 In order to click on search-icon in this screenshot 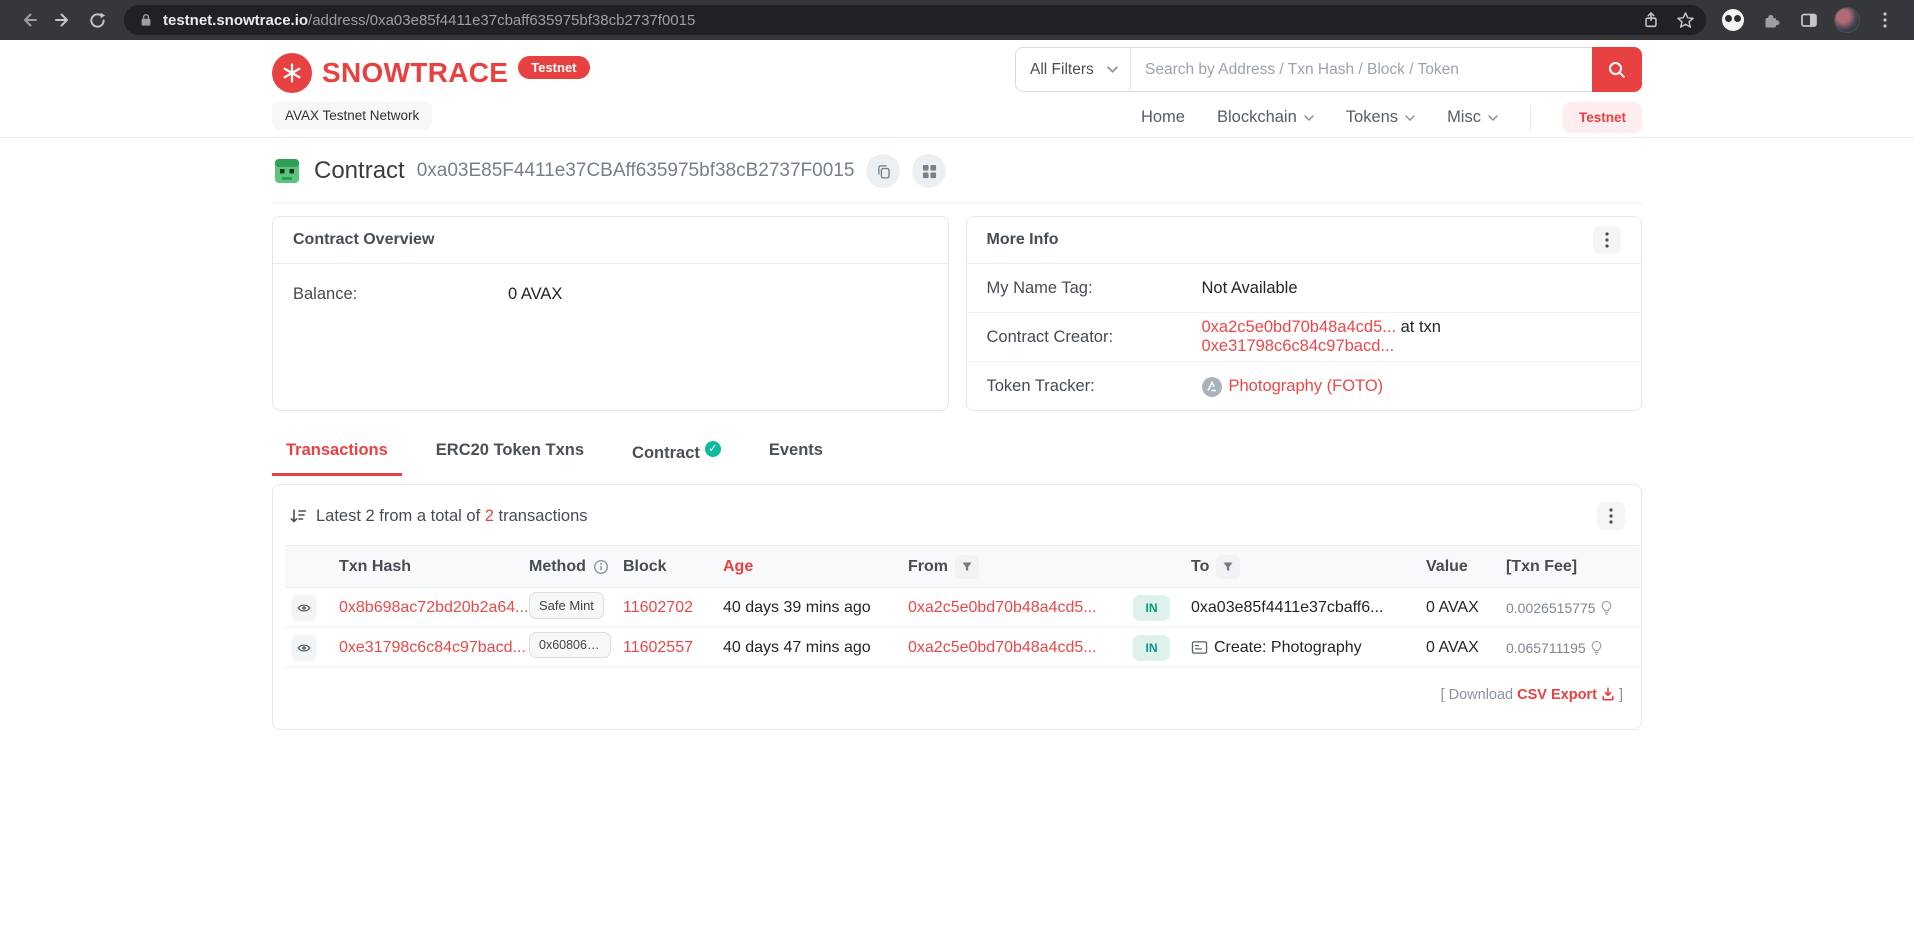, I will do `click(1617, 69)`.